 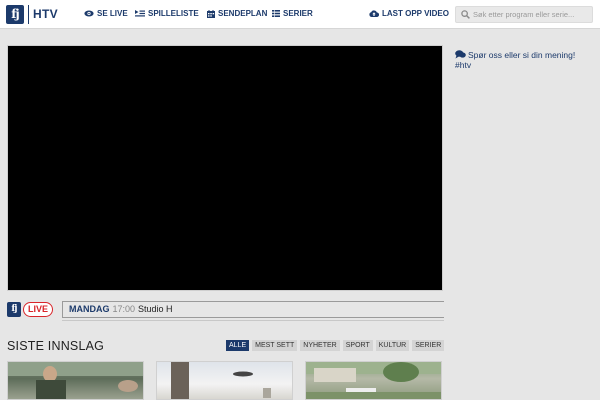 I want to click on section-title: SISTE INNSLAG, so click(x=56, y=346).